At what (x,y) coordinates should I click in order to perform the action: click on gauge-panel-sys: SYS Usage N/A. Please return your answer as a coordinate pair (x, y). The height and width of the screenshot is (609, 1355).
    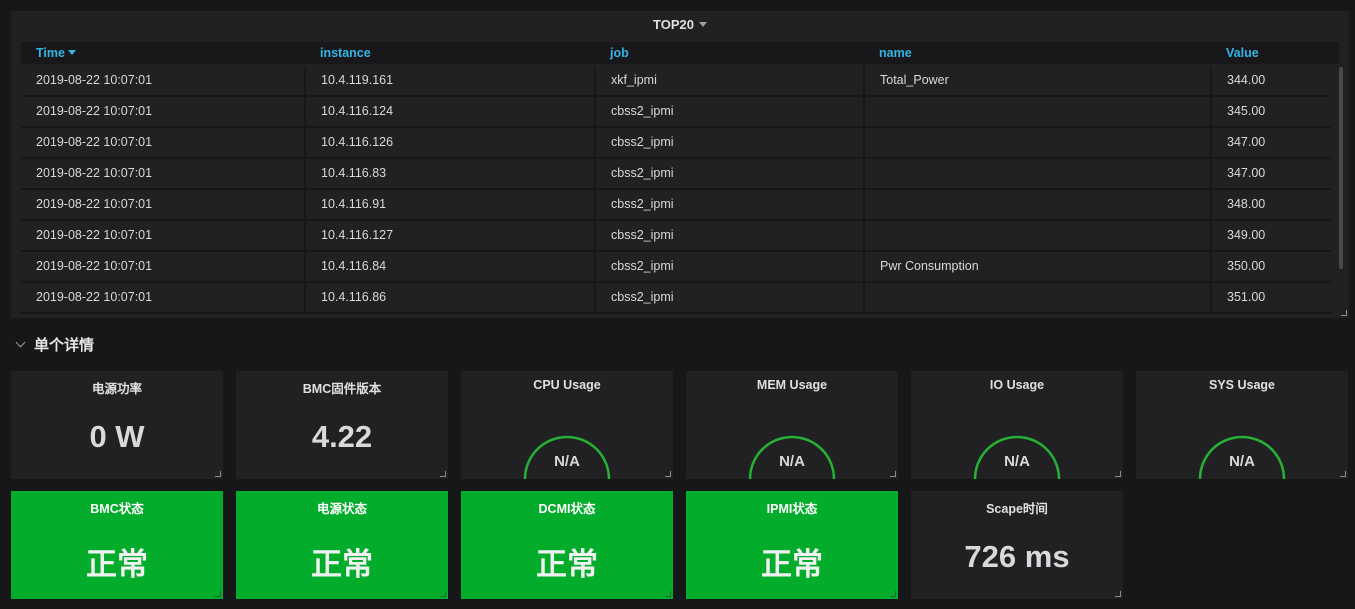
    Looking at the image, I should click on (1242, 425).